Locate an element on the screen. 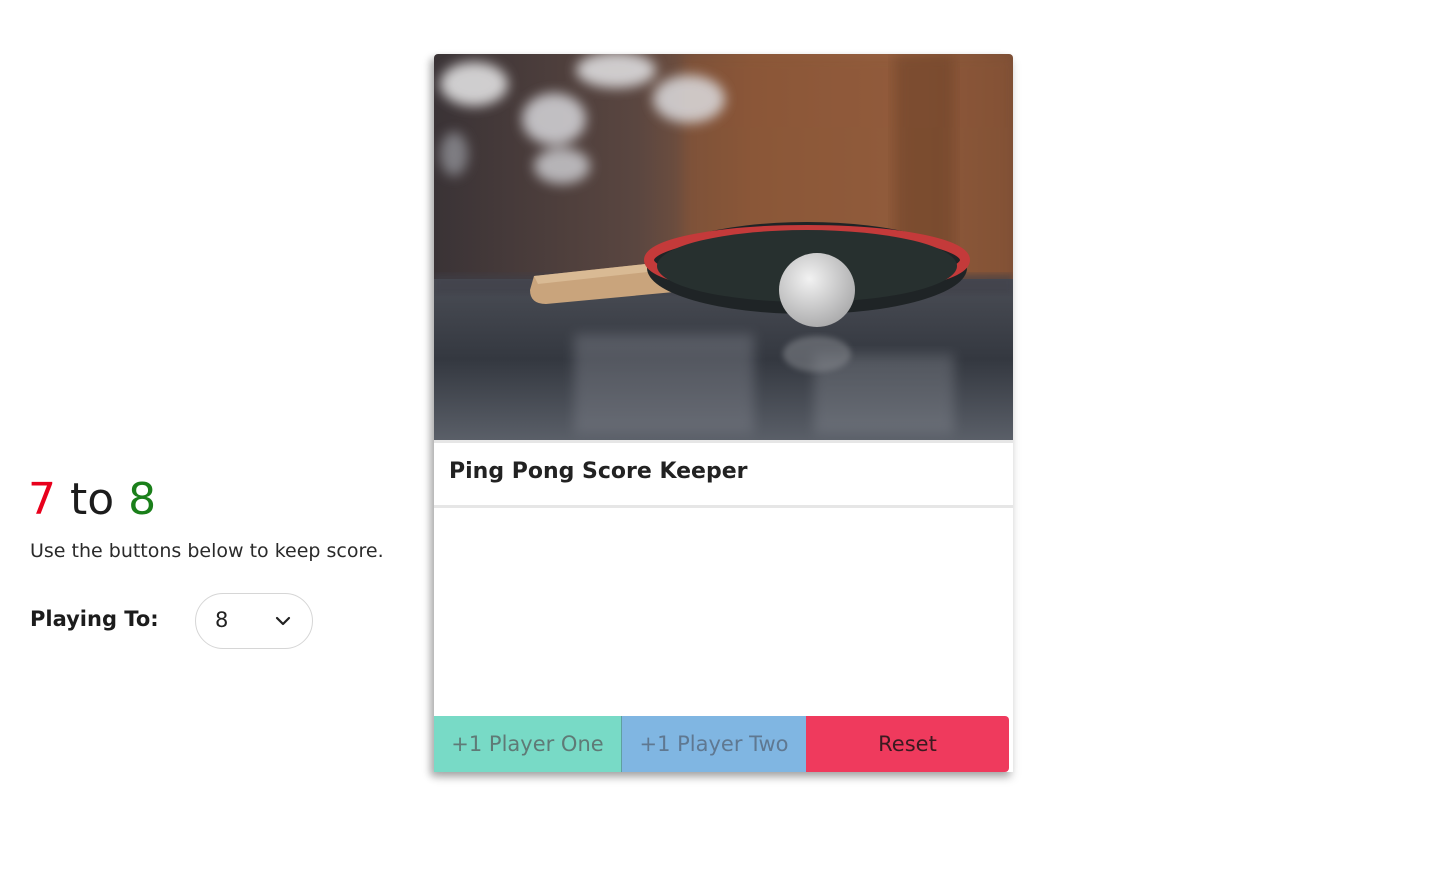 This screenshot has width=1436, height=875. card-header: Ping Pong Score Keeper is located at coordinates (723, 474).